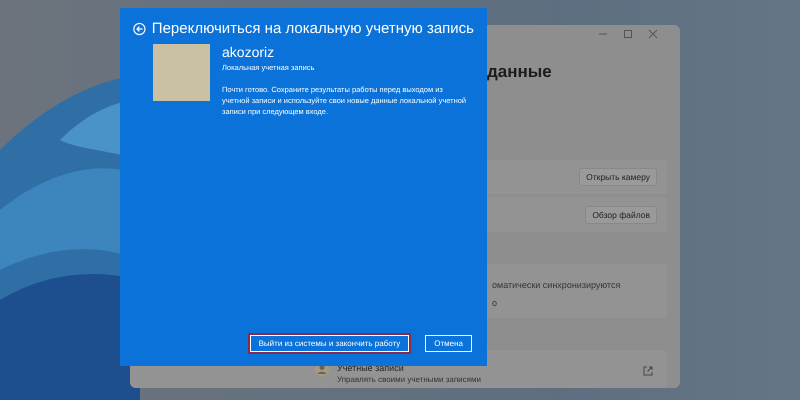 The width and height of the screenshot is (800, 400). Describe the element at coordinates (486, 367) in the screenshot. I see `link-title: Учетные записи` at that location.